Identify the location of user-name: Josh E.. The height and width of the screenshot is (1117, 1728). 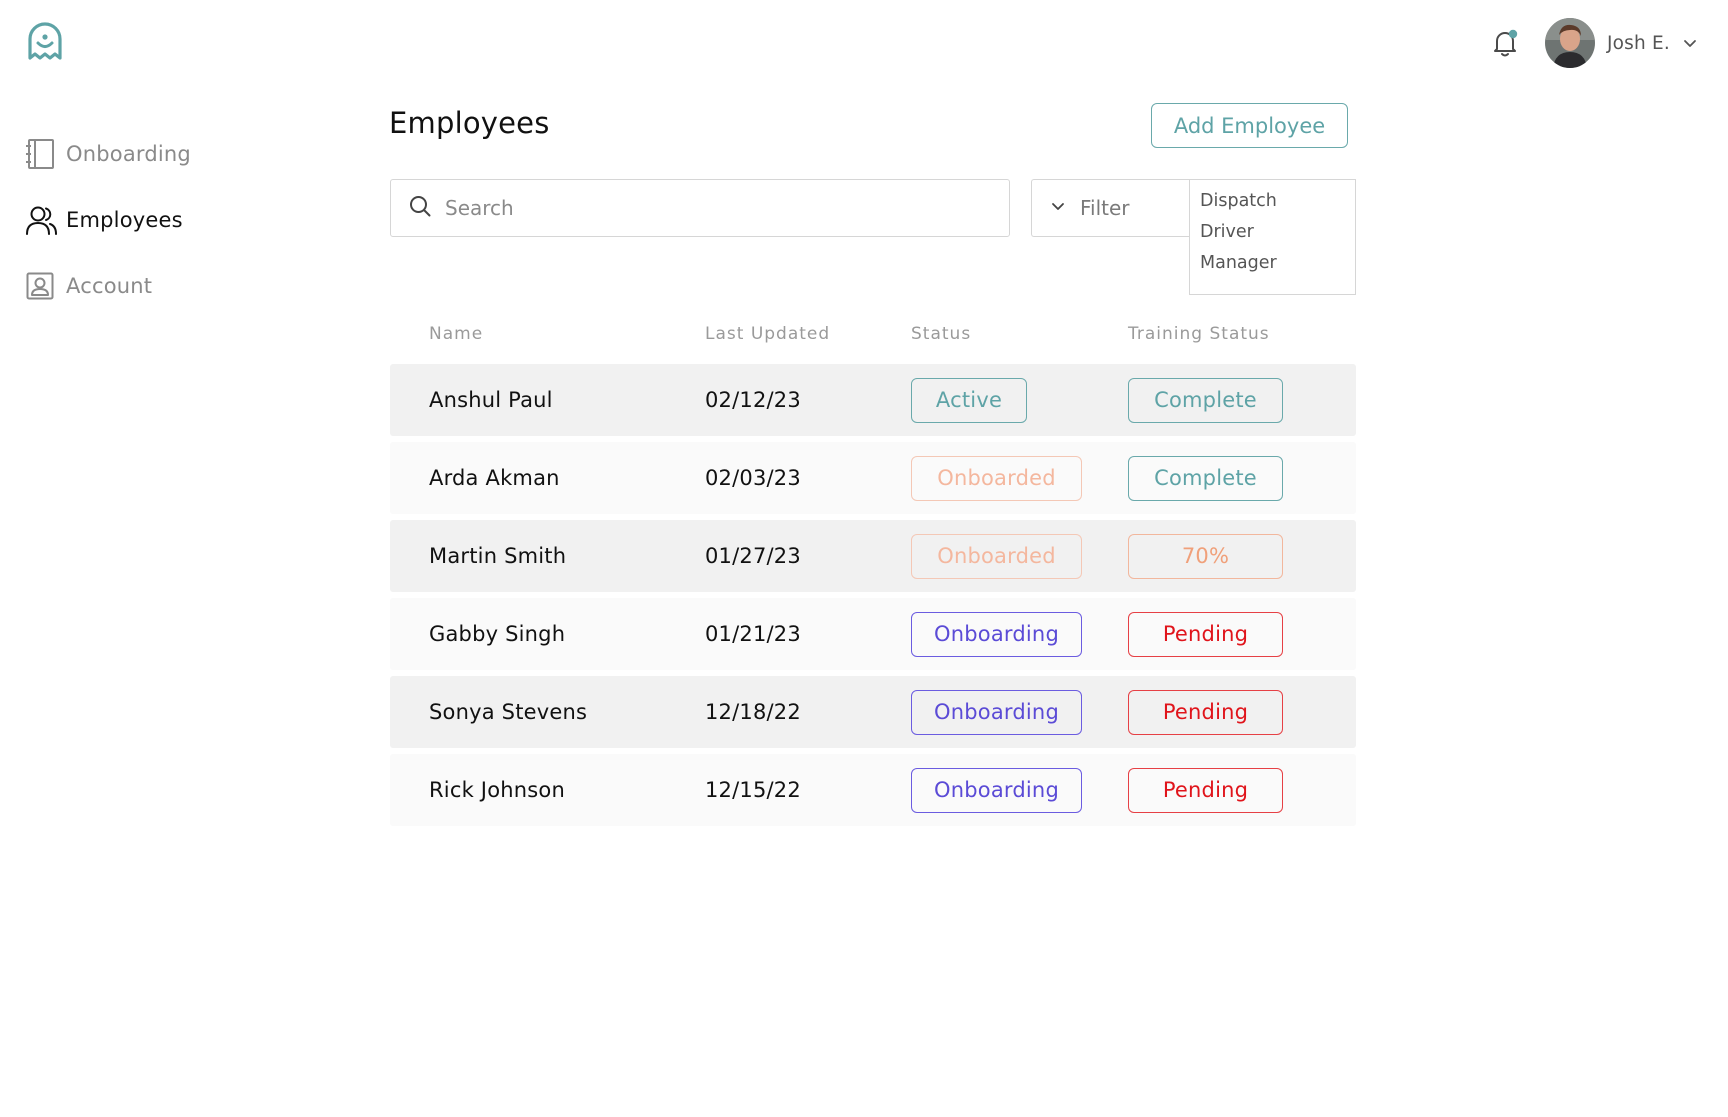
(1638, 43).